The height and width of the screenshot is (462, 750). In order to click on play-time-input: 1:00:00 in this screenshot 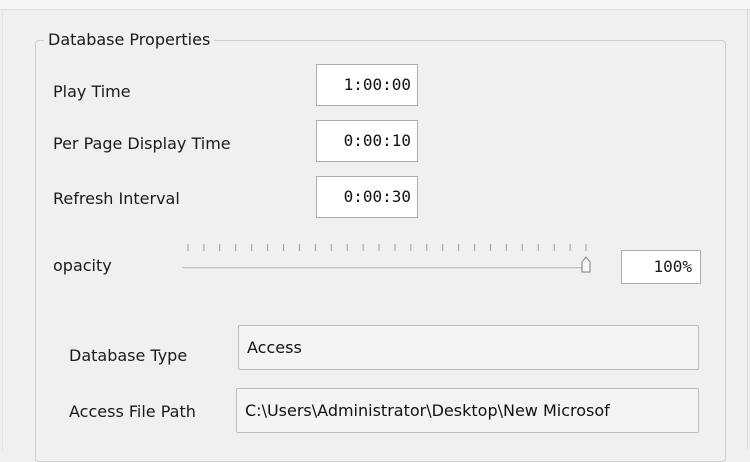, I will do `click(367, 85)`.